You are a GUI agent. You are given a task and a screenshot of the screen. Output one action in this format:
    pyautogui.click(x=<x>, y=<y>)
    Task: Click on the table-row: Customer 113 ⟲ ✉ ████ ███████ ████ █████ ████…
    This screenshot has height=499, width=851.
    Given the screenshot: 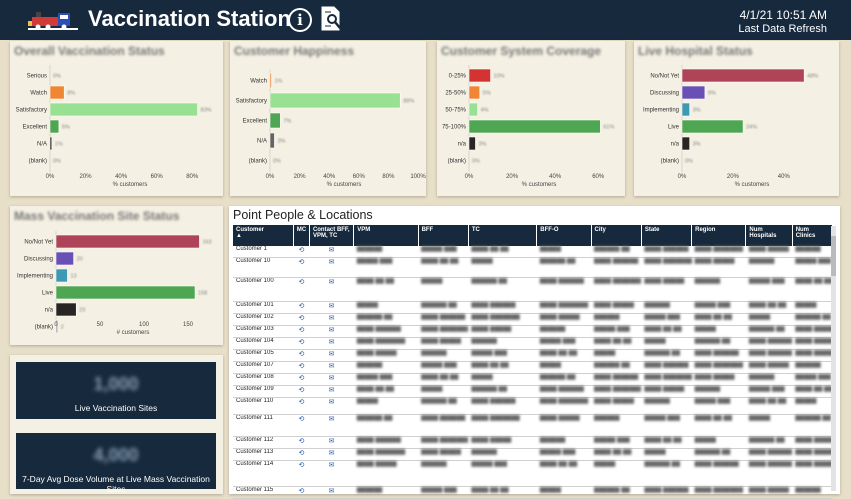 What is the action you would take?
    pyautogui.click(x=533, y=454)
    